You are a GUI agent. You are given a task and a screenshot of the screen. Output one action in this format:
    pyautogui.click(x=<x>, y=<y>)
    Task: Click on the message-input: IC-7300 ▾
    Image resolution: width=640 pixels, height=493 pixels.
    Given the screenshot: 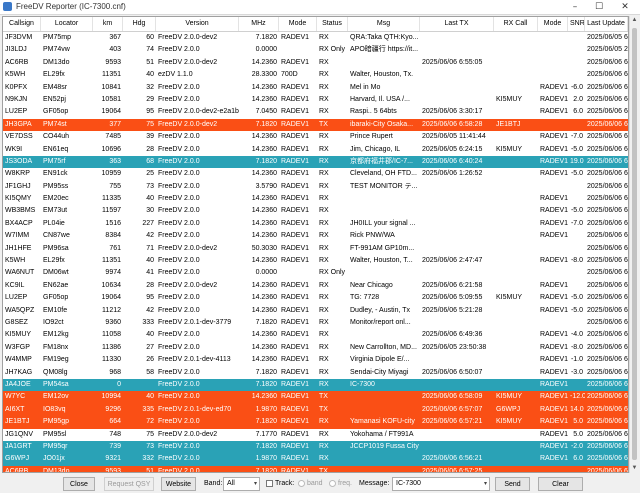 What is the action you would take?
    pyautogui.click(x=441, y=484)
    